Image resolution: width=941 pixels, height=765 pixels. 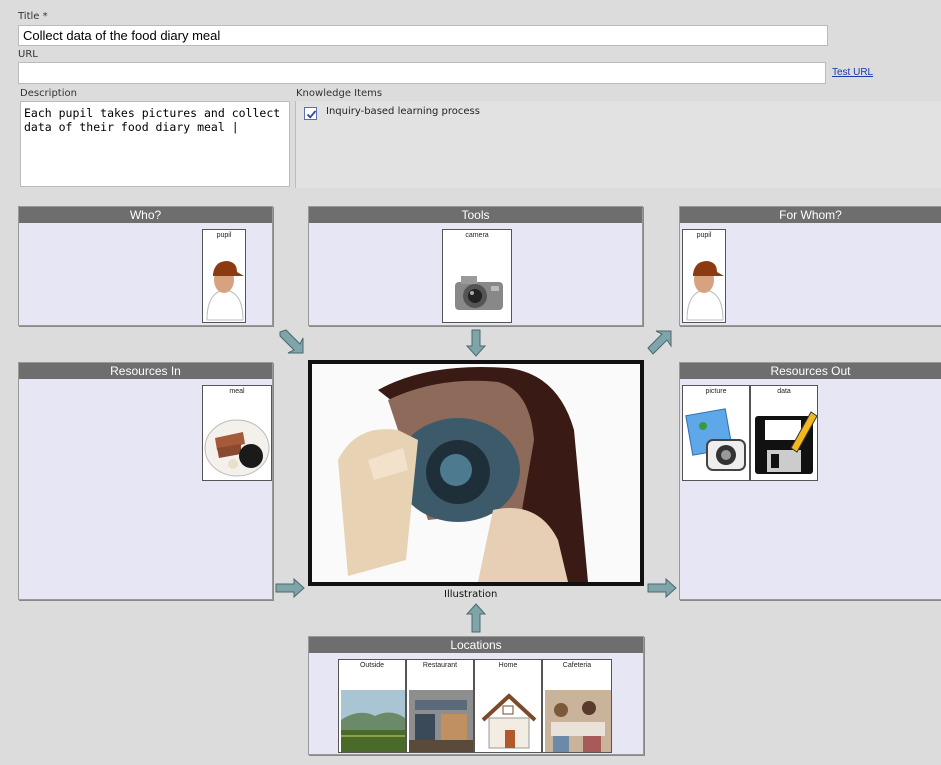 What do you see at coordinates (33, 16) in the screenshot?
I see `title-label: Title *` at bounding box center [33, 16].